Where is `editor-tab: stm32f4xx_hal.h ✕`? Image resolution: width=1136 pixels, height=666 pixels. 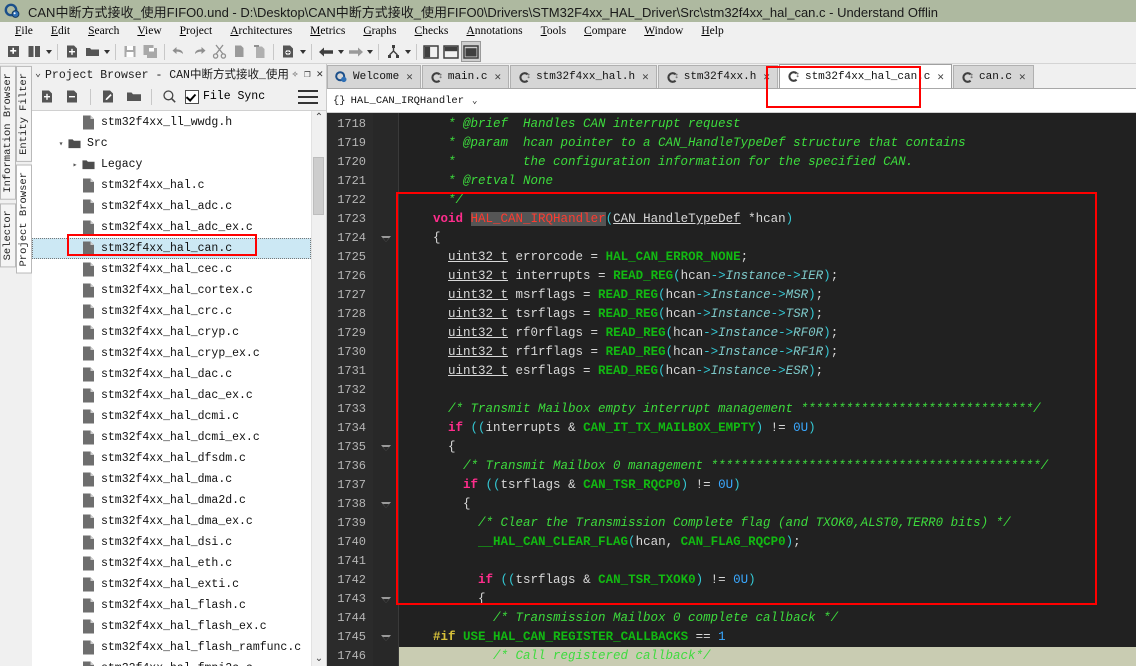
editor-tab: stm32f4xx_hal.h ✕ is located at coordinates (583, 76).